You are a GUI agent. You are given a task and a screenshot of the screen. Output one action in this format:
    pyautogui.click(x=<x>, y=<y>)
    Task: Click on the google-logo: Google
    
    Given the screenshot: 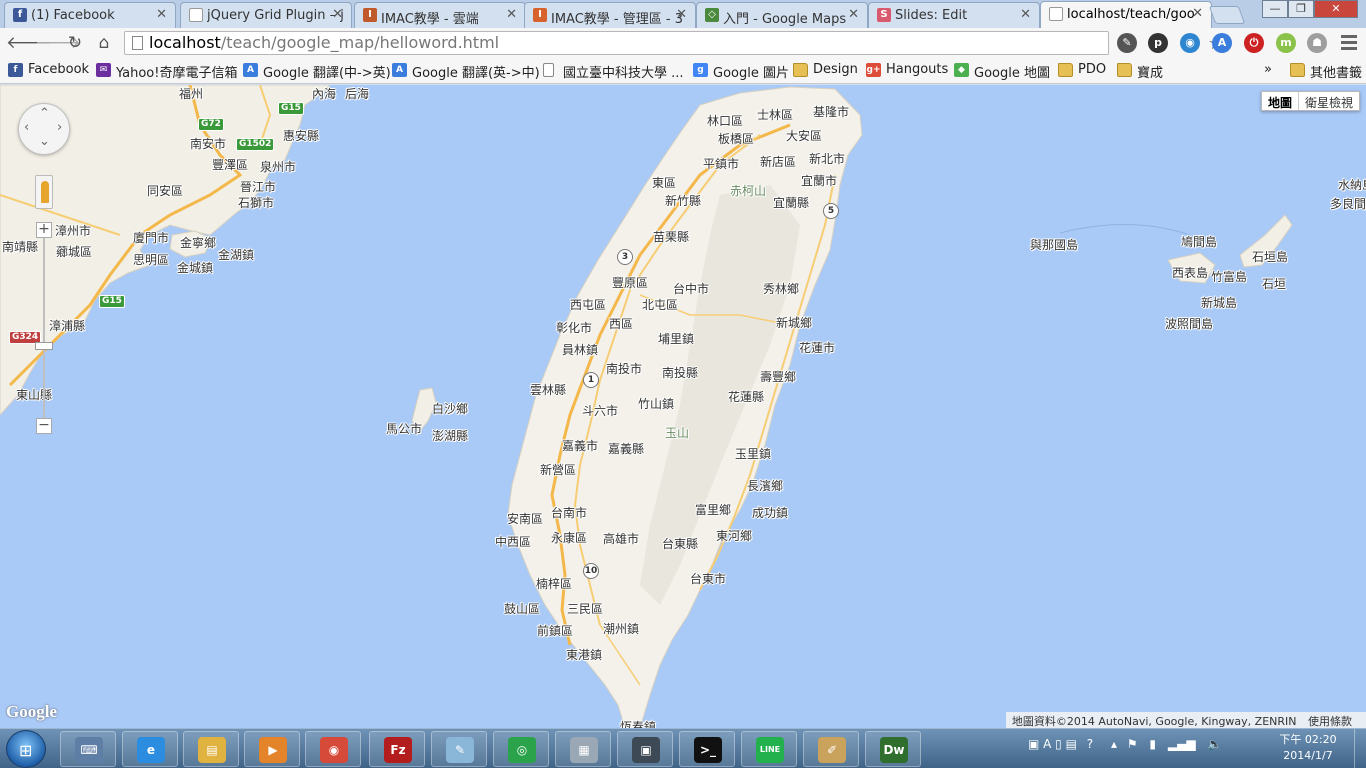 What is the action you would take?
    pyautogui.click(x=31, y=712)
    